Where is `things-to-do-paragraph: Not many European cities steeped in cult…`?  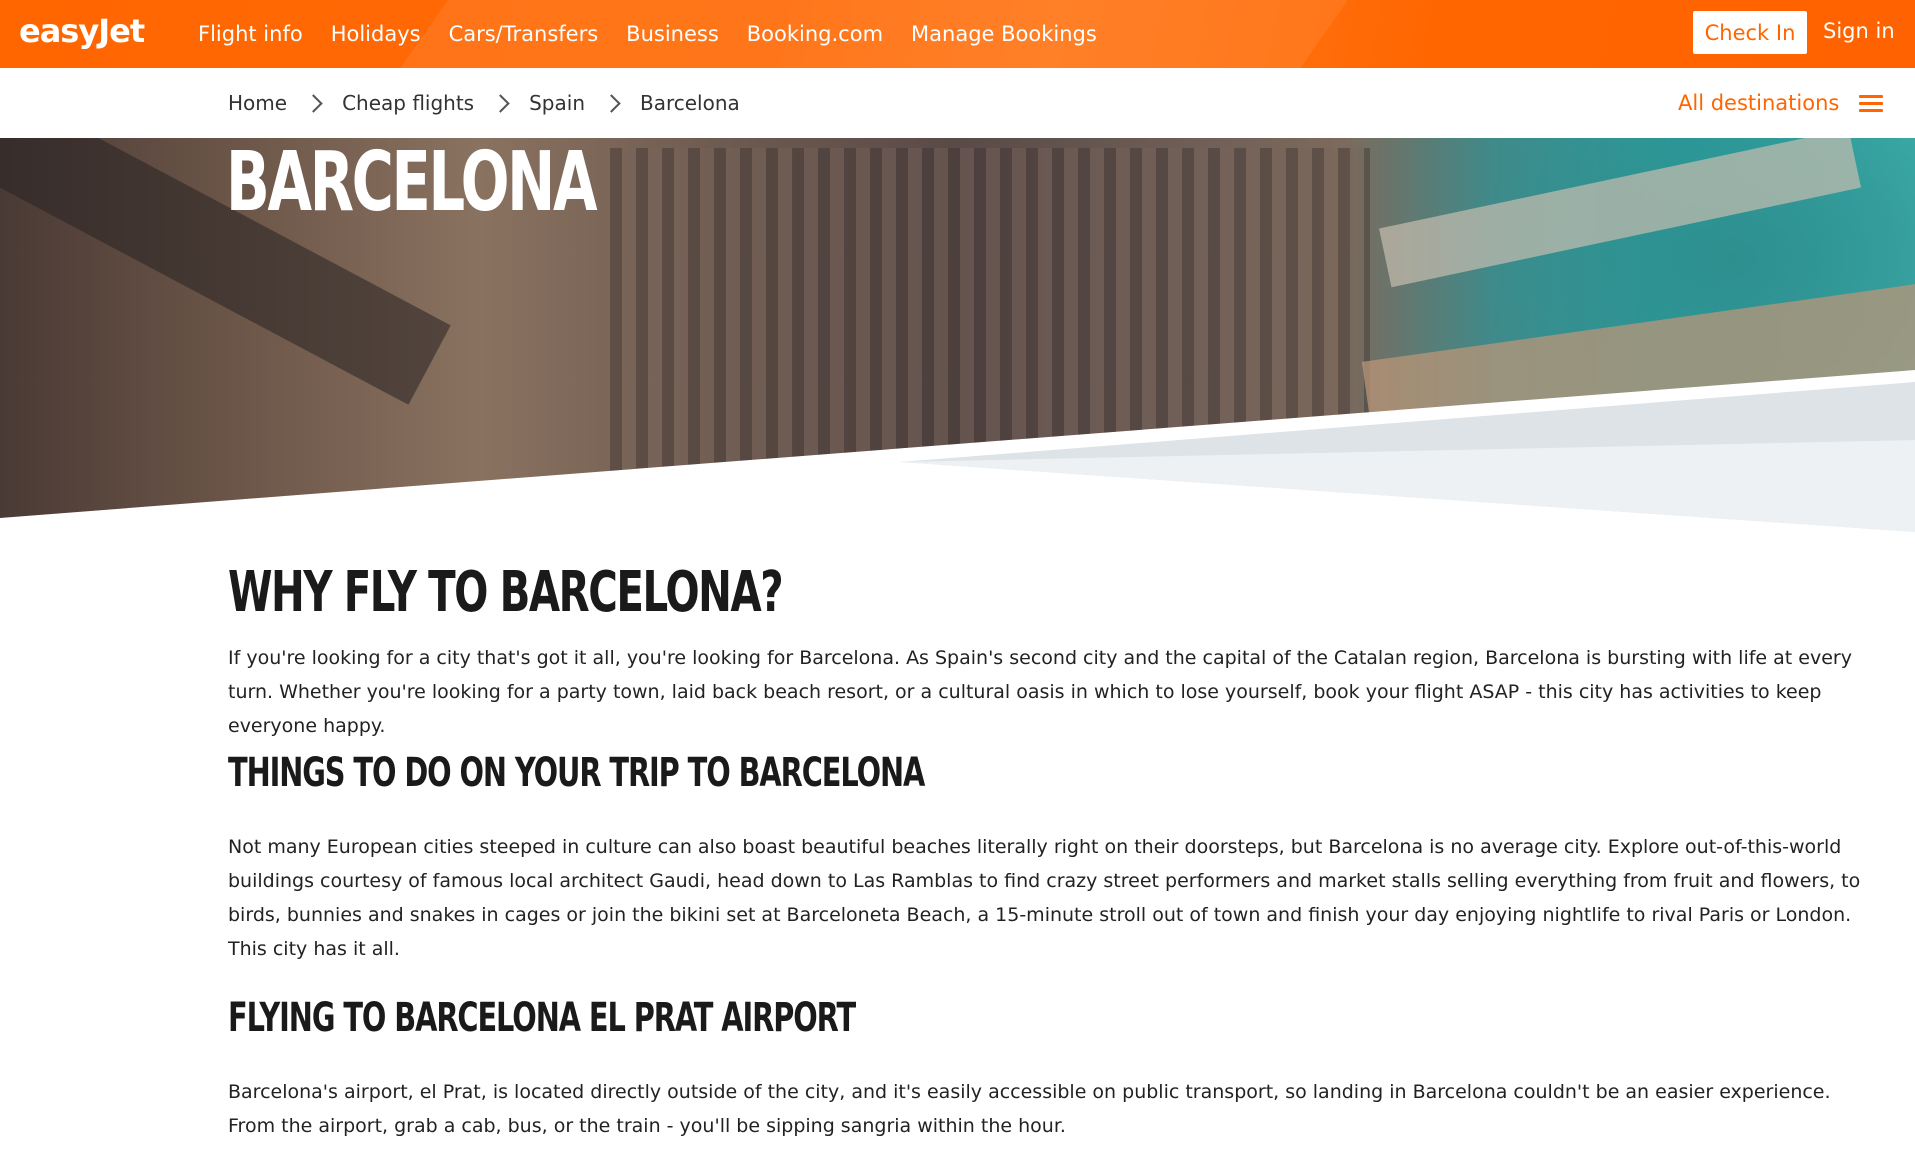 things-to-do-paragraph: Not many European cities steeped in cult… is located at coordinates (1044, 898).